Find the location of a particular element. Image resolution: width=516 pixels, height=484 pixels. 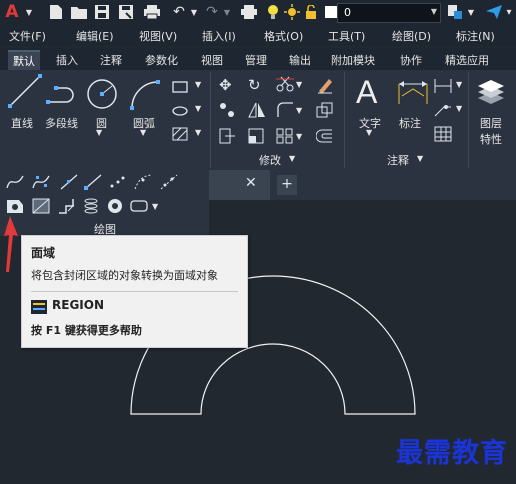

circle-chevron-icon: ▼ is located at coordinates (99, 132).